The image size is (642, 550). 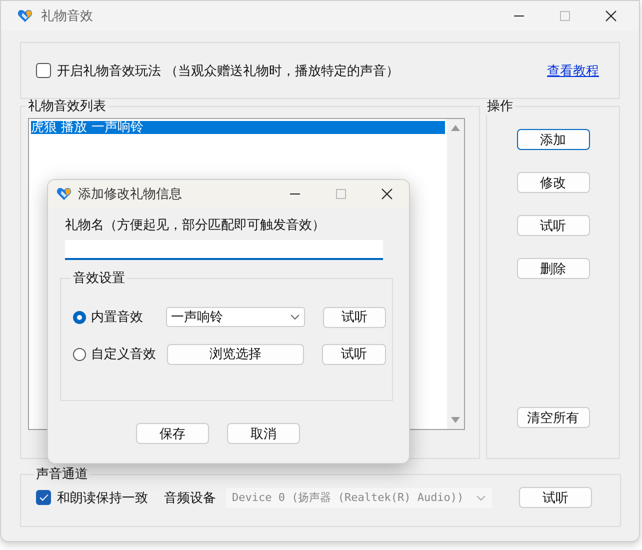 I want to click on checkbox-label: 和朗读保持一致, so click(x=102, y=498).